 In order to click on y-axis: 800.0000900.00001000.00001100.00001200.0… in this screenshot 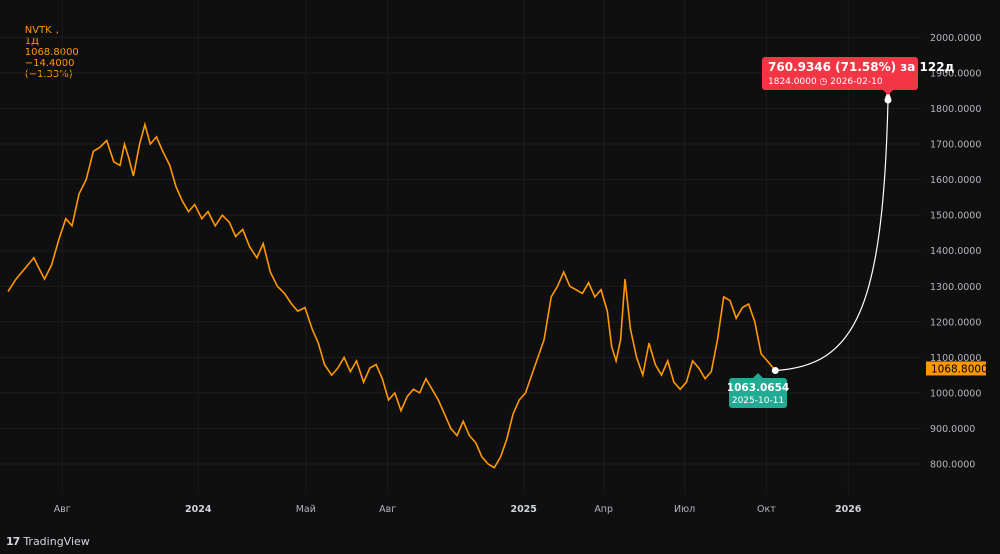, I will do `click(955, 252)`.